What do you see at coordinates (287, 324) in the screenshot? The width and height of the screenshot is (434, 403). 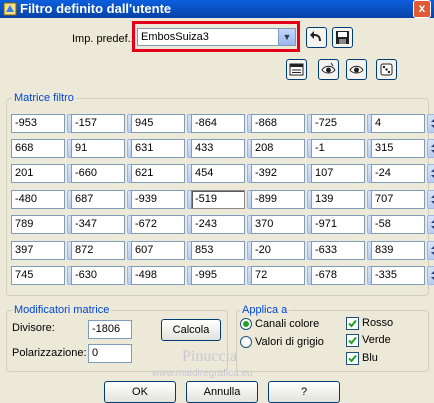 I see `radio-color-label: Canali colore` at bounding box center [287, 324].